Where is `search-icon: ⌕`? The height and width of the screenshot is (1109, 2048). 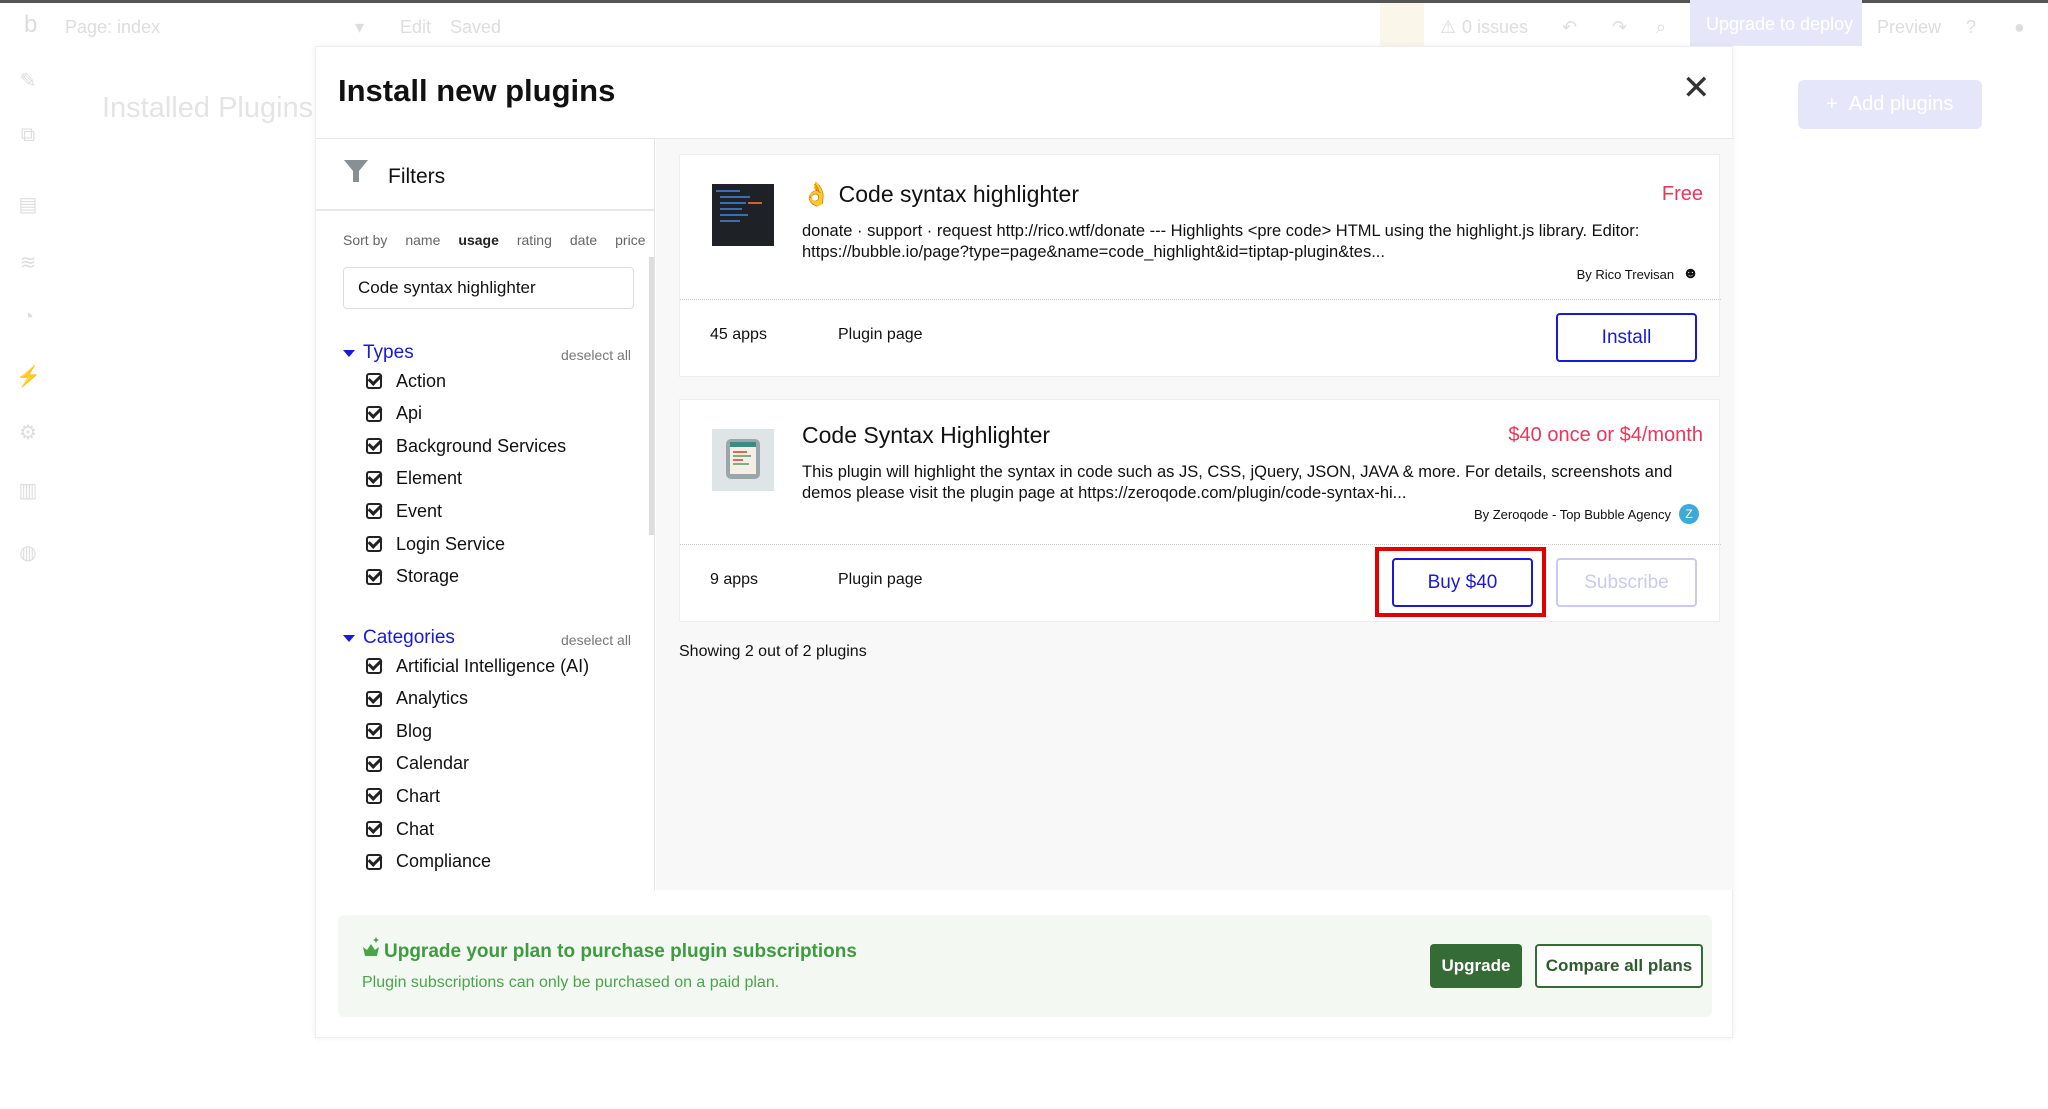
search-icon: ⌕ is located at coordinates (1661, 27).